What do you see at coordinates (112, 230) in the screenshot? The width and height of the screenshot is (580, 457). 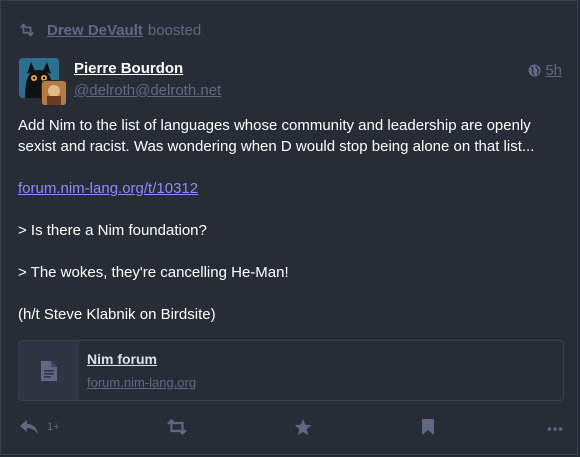 I see `content-paragraph: > Is there a Nim foundation?` at bounding box center [112, 230].